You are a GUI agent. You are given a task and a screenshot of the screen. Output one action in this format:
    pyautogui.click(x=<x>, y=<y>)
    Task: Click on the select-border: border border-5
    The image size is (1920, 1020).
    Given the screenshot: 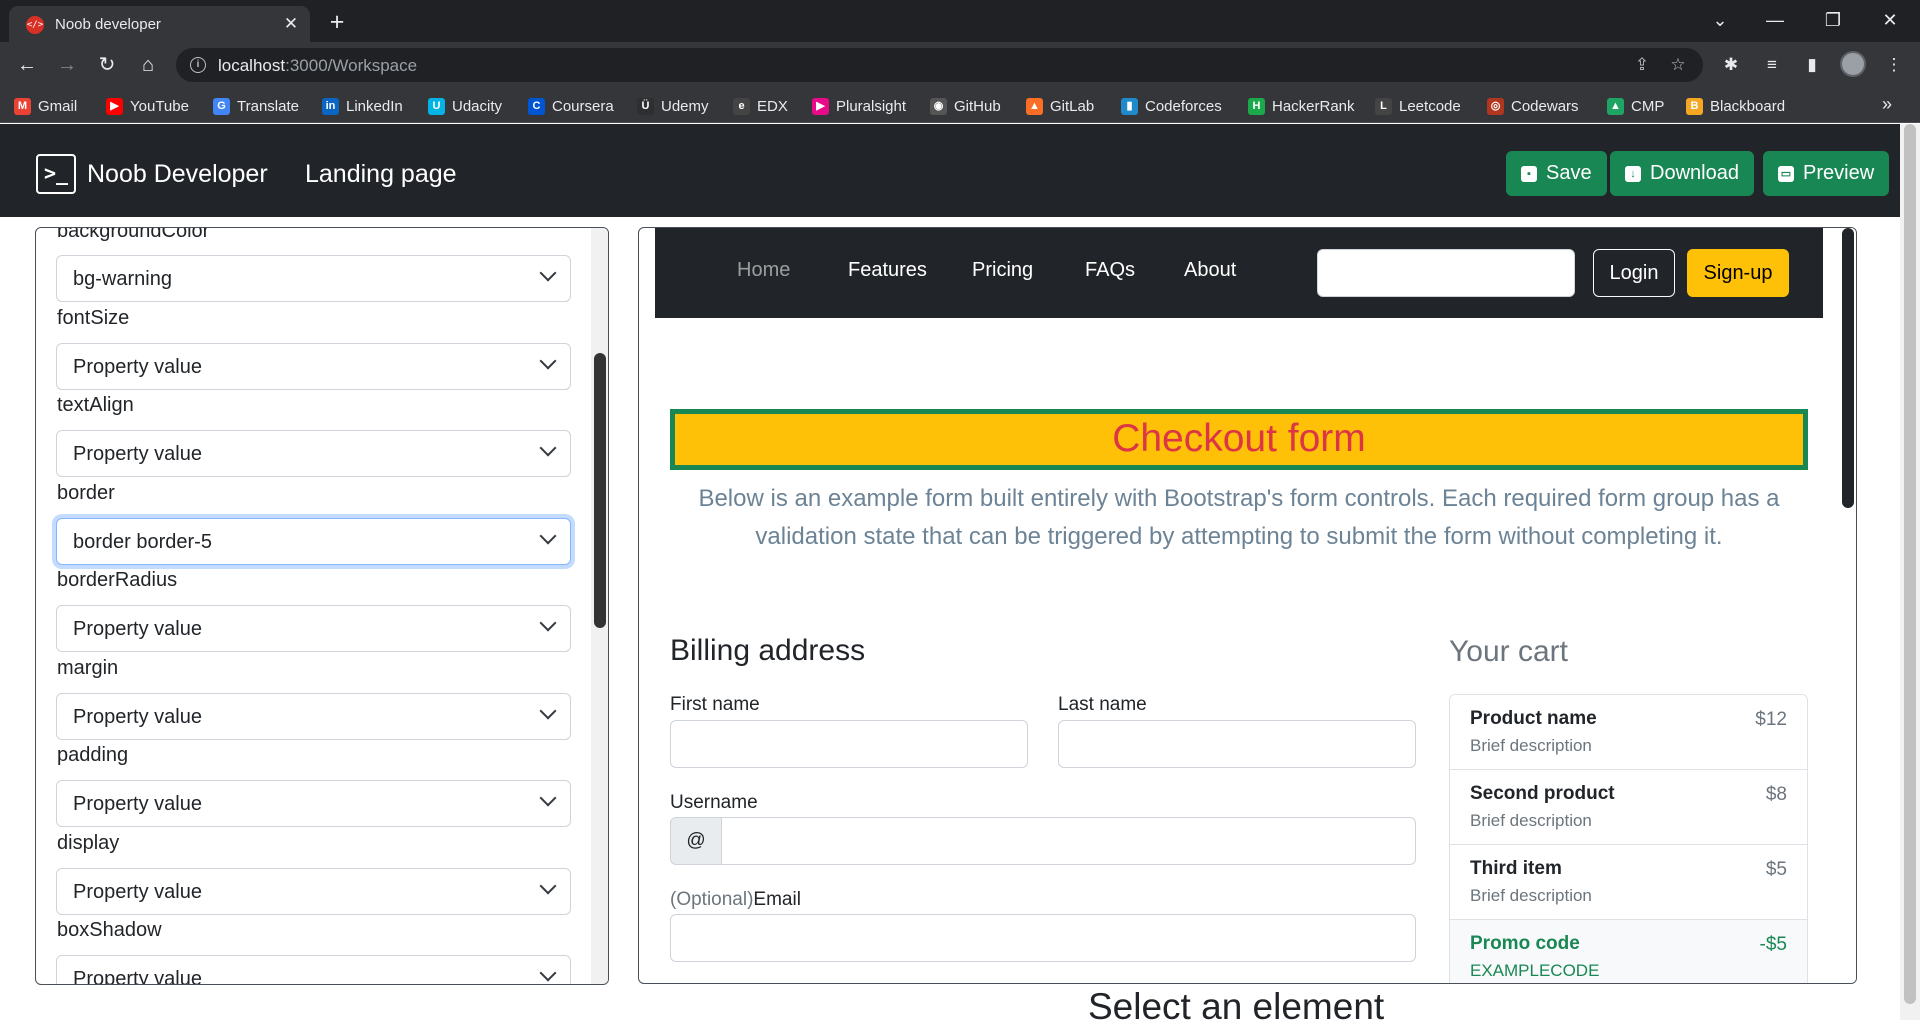 What is the action you would take?
    pyautogui.click(x=313, y=541)
    